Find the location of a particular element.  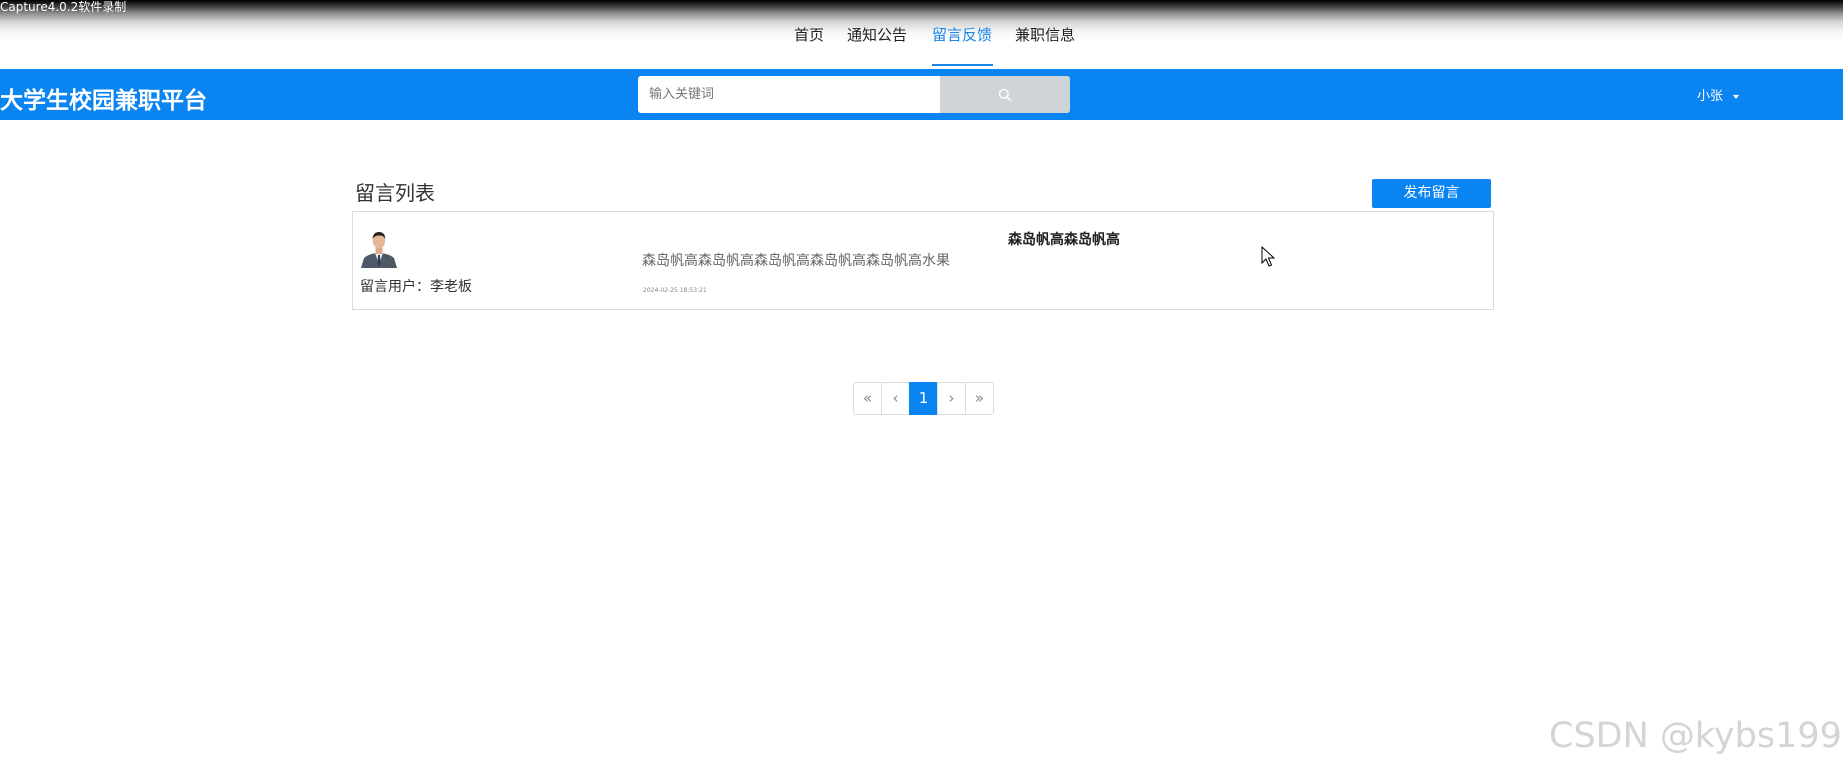

avatar is located at coordinates (379, 248).